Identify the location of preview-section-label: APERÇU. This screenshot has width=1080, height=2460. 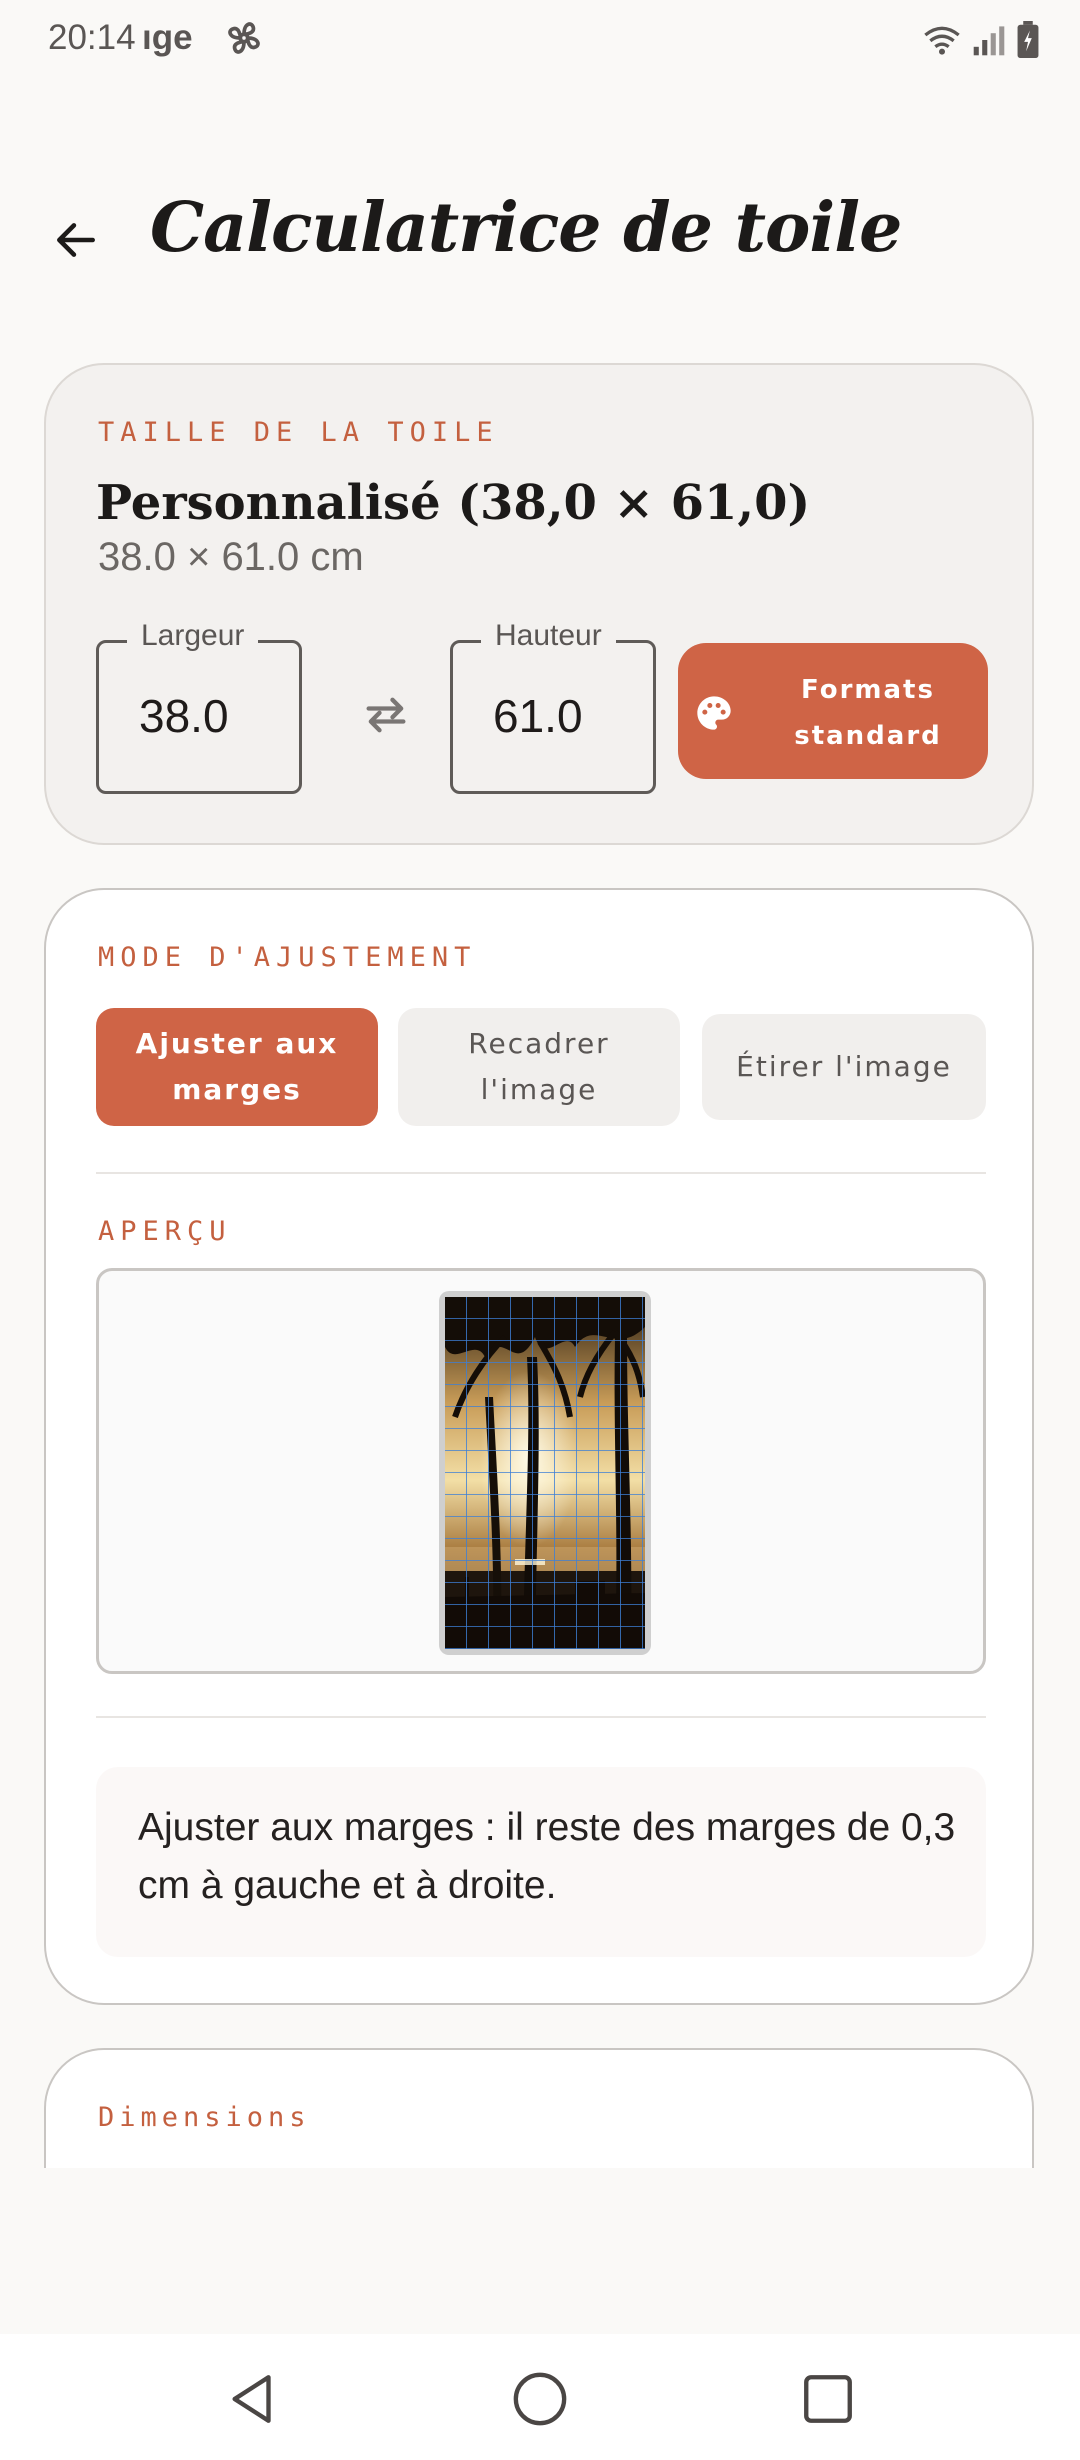
(165, 1231).